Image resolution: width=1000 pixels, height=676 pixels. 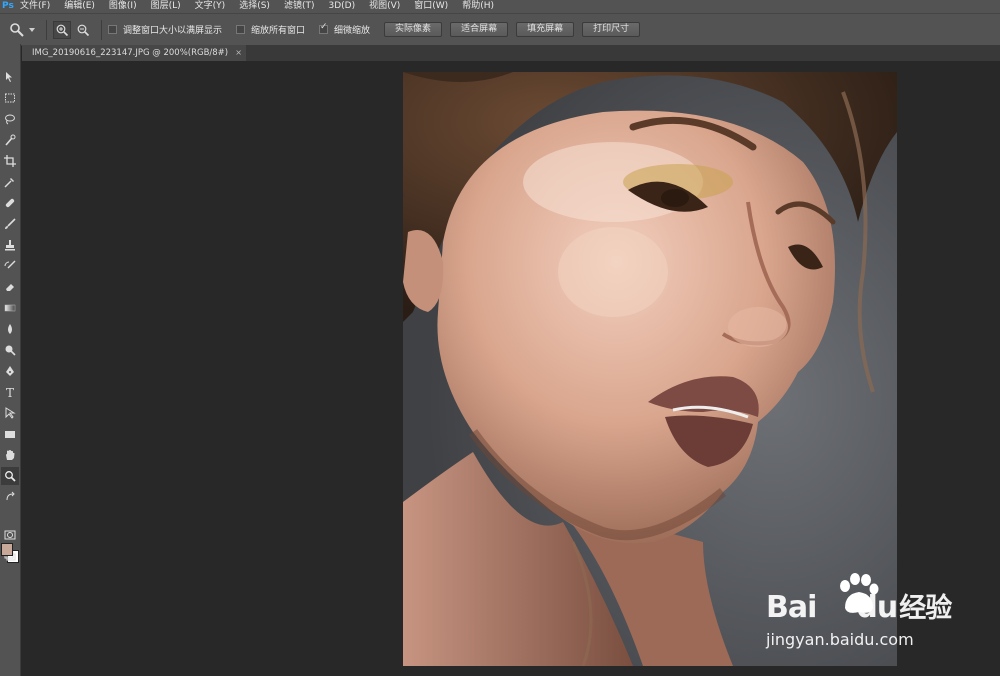 I want to click on dodge-tool-icon, so click(x=10, y=350).